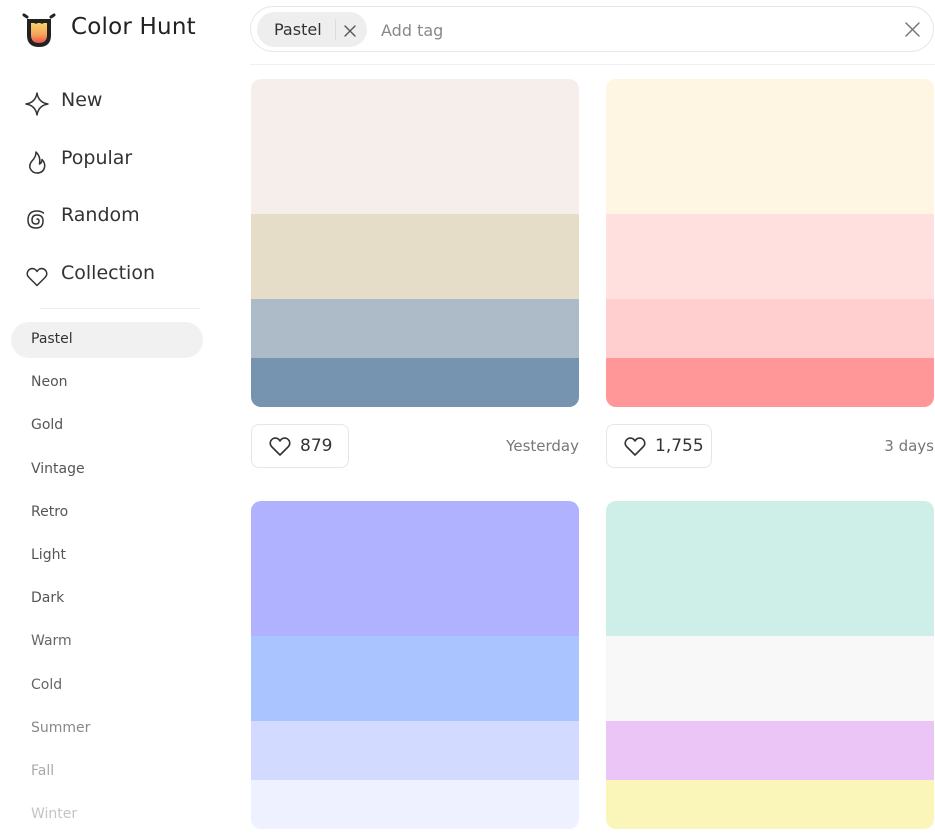 The width and height of the screenshot is (935, 839). What do you see at coordinates (47, 685) in the screenshot?
I see `tag-label: Cold` at bounding box center [47, 685].